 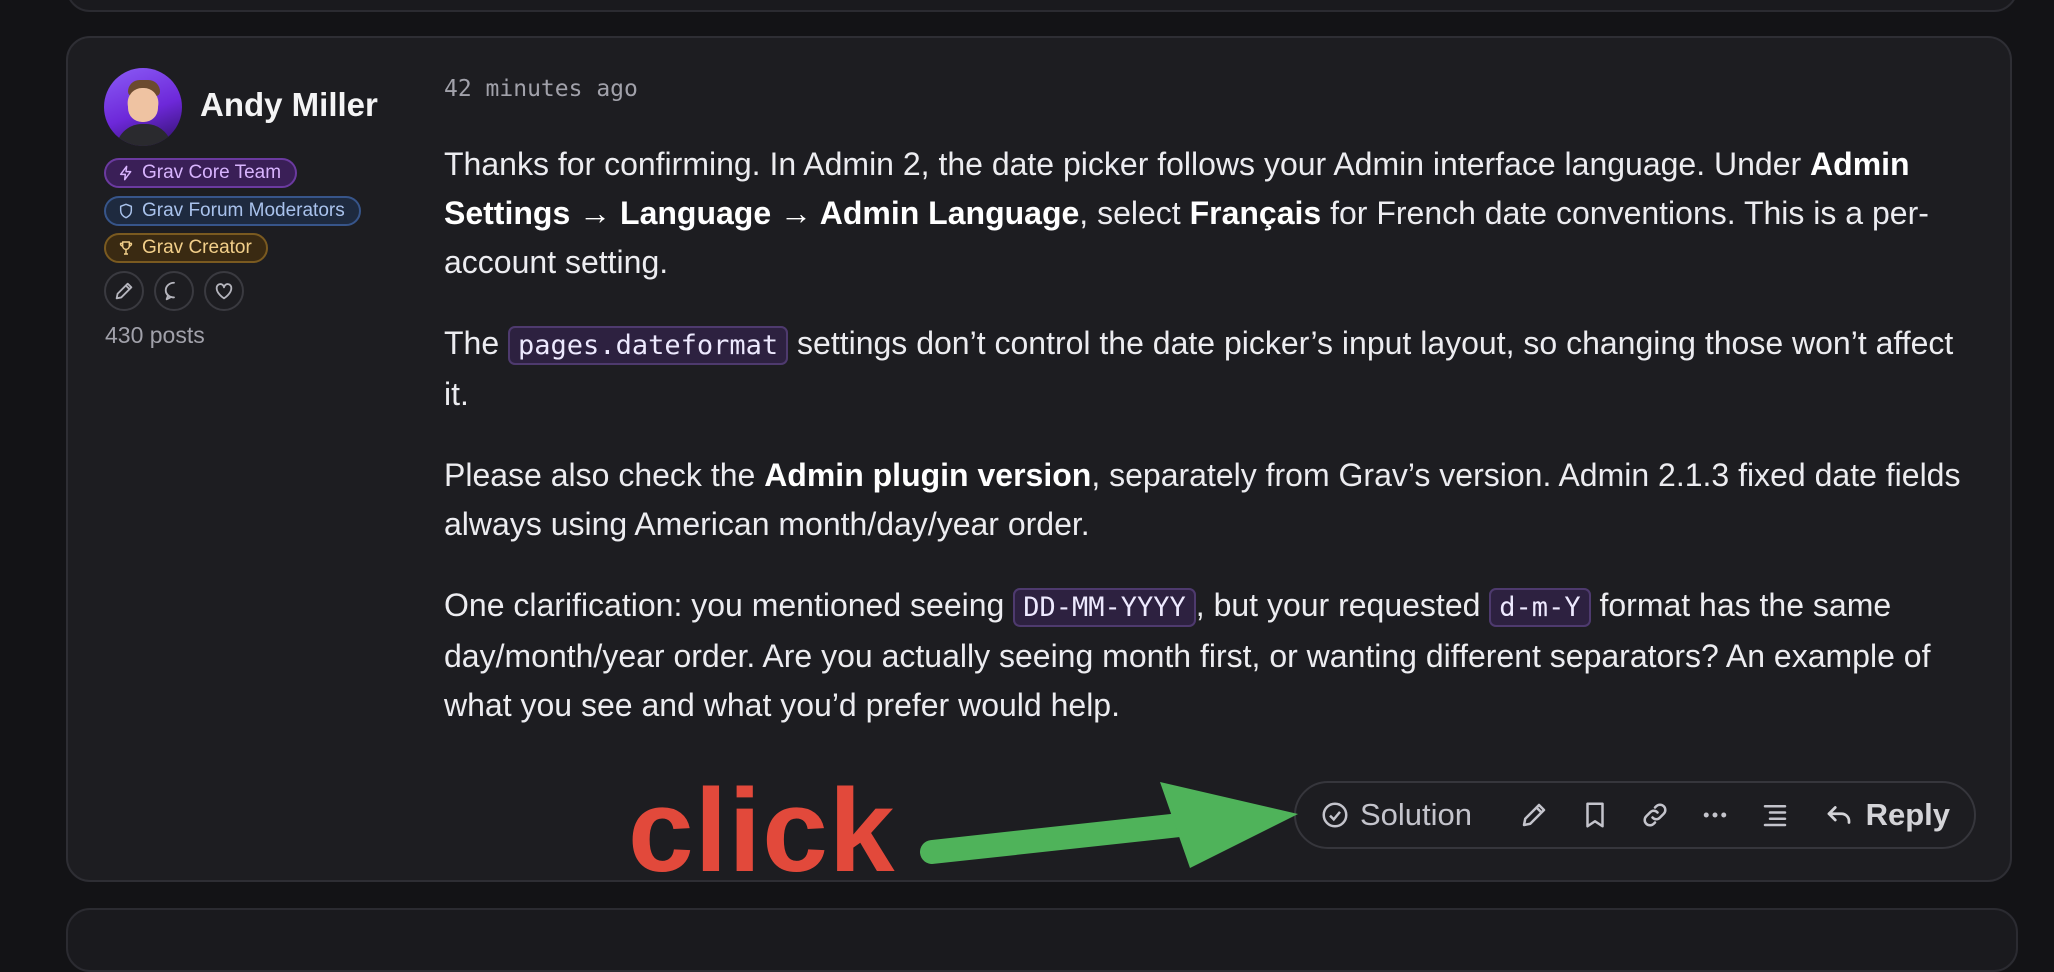 I want to click on check-circle-icon, so click(x=1335, y=815).